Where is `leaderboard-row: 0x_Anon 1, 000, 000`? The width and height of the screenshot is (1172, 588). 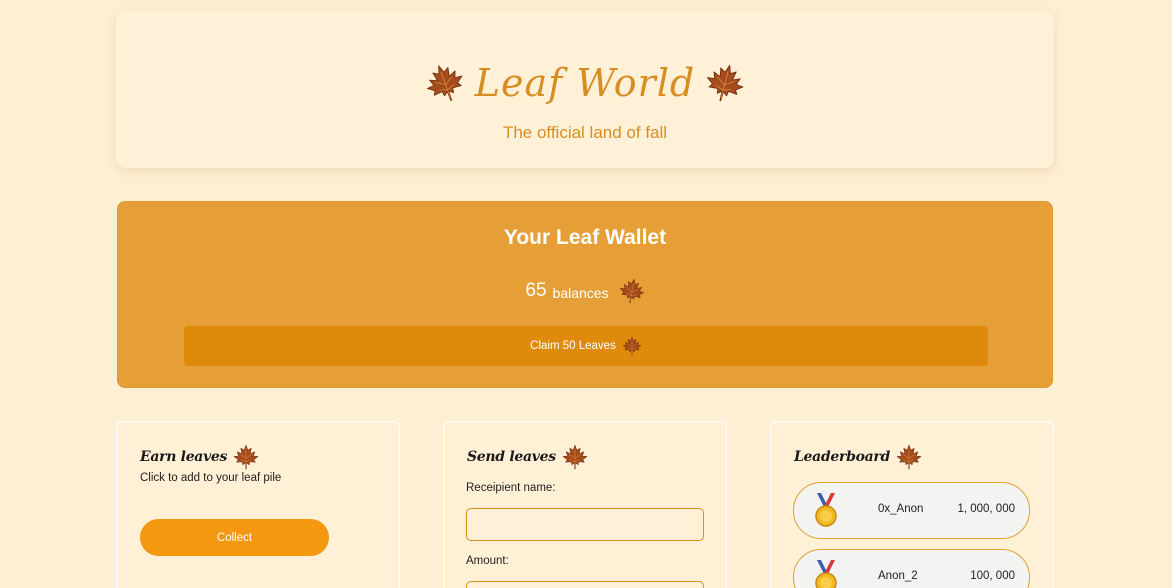 leaderboard-row: 0x_Anon 1, 000, 000 is located at coordinates (911, 510).